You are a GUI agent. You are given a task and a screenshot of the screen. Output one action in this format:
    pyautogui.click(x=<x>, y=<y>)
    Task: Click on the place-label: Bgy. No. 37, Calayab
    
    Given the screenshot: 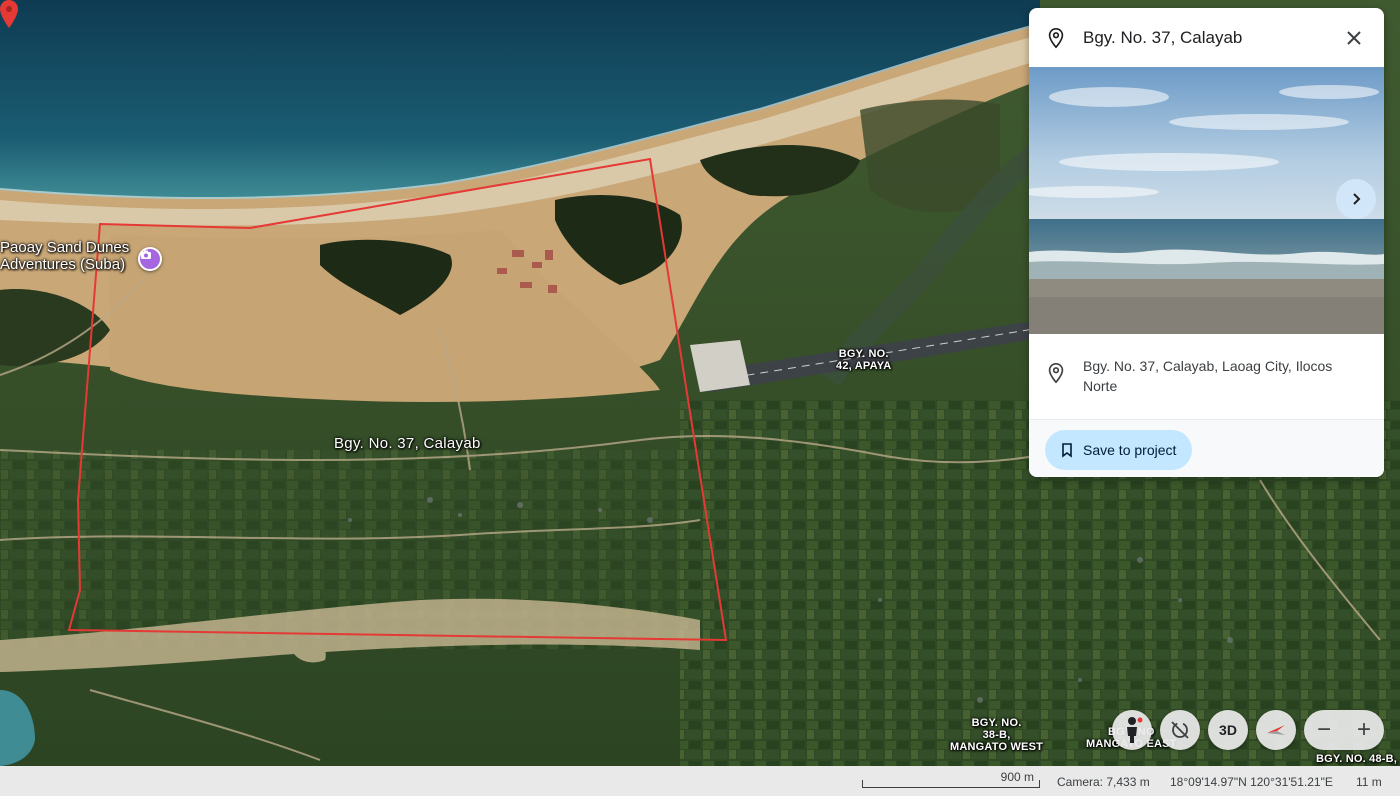 What is the action you would take?
    pyautogui.click(x=407, y=444)
    